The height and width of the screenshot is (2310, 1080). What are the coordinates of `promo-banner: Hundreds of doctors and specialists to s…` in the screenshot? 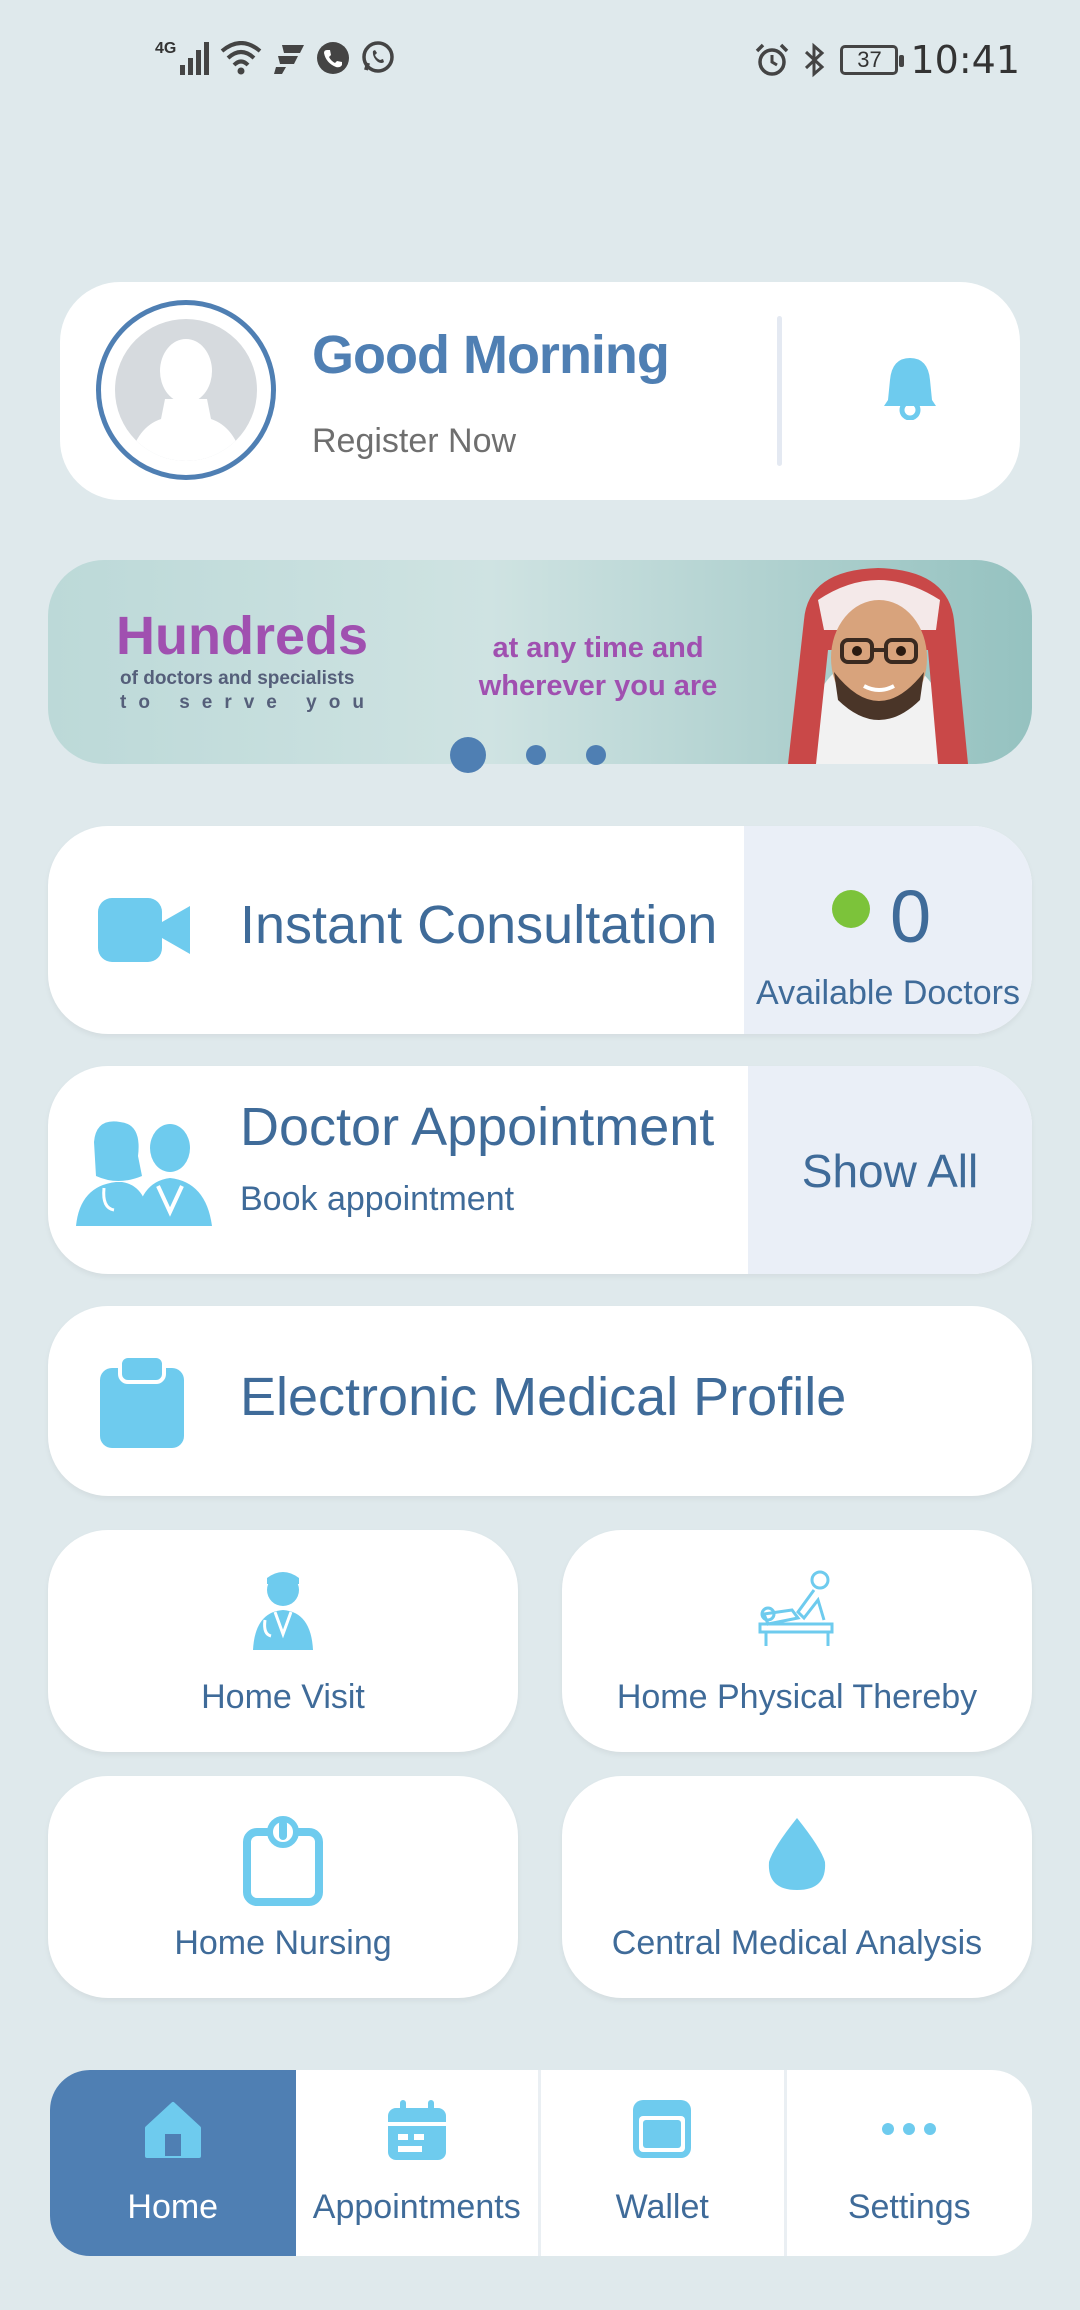 It's located at (540, 662).